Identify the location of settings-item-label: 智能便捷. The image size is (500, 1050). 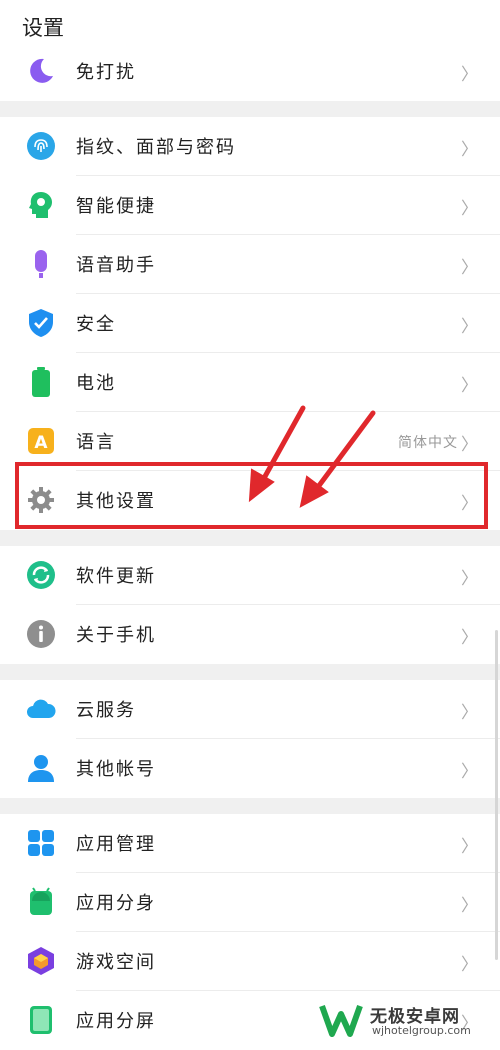
(116, 206).